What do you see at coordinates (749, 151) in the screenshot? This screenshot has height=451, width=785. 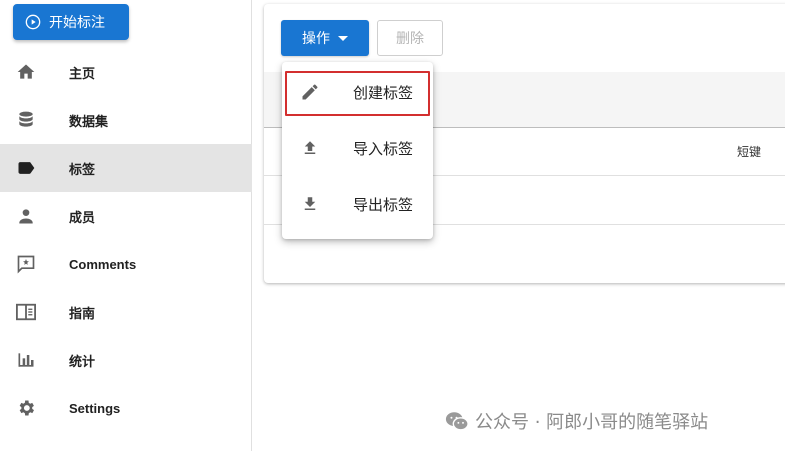 I see `column-header-shortcut: 短键` at bounding box center [749, 151].